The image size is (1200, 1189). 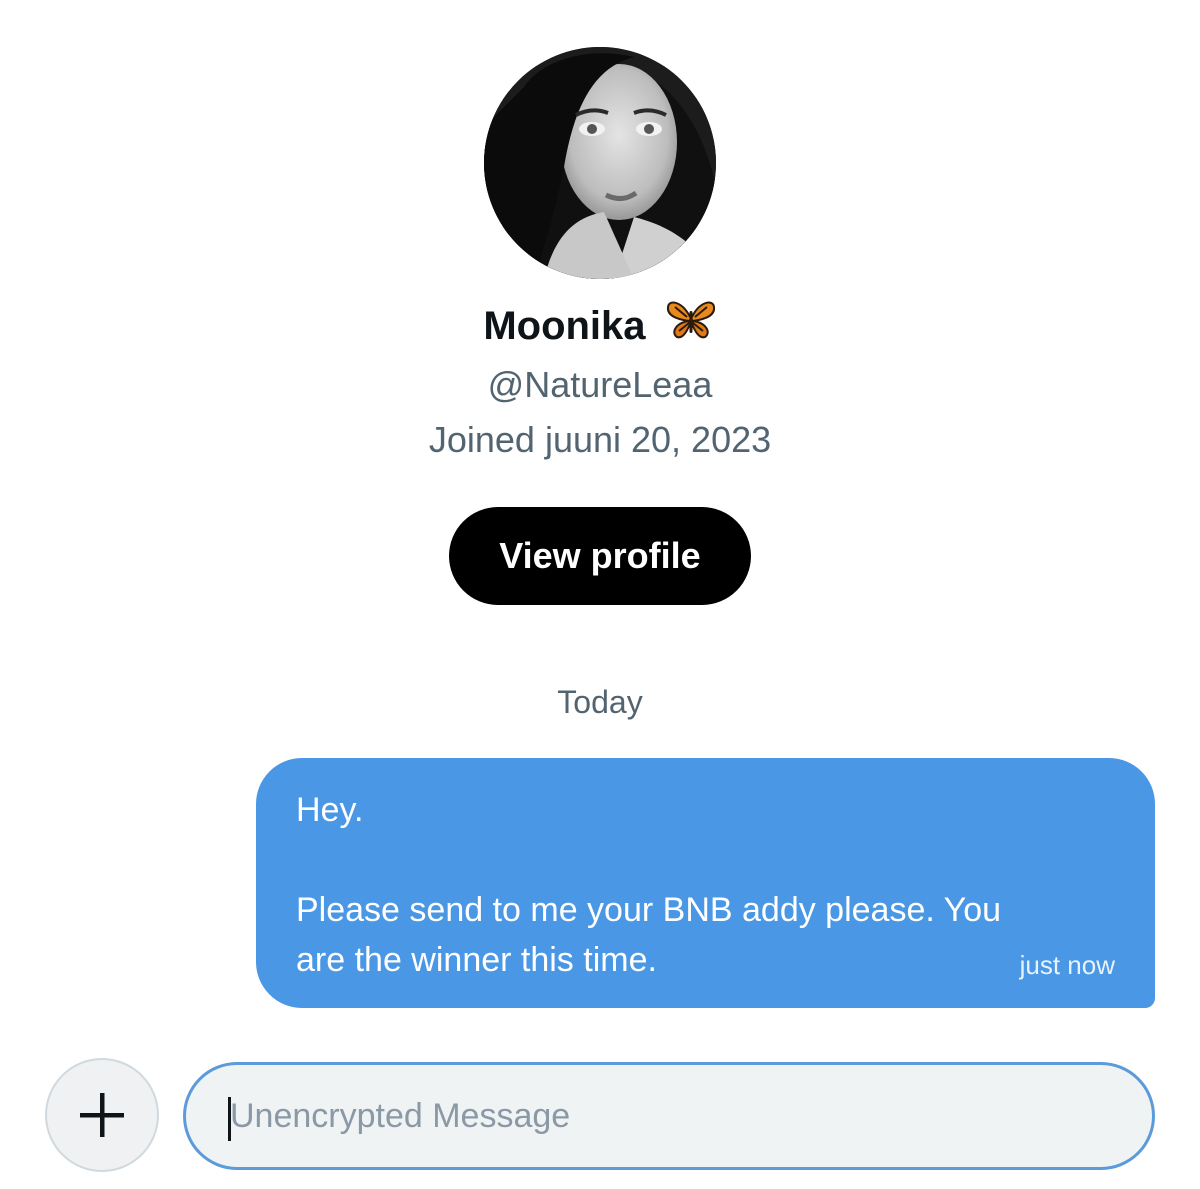 I want to click on message-input, so click(x=670, y=1116).